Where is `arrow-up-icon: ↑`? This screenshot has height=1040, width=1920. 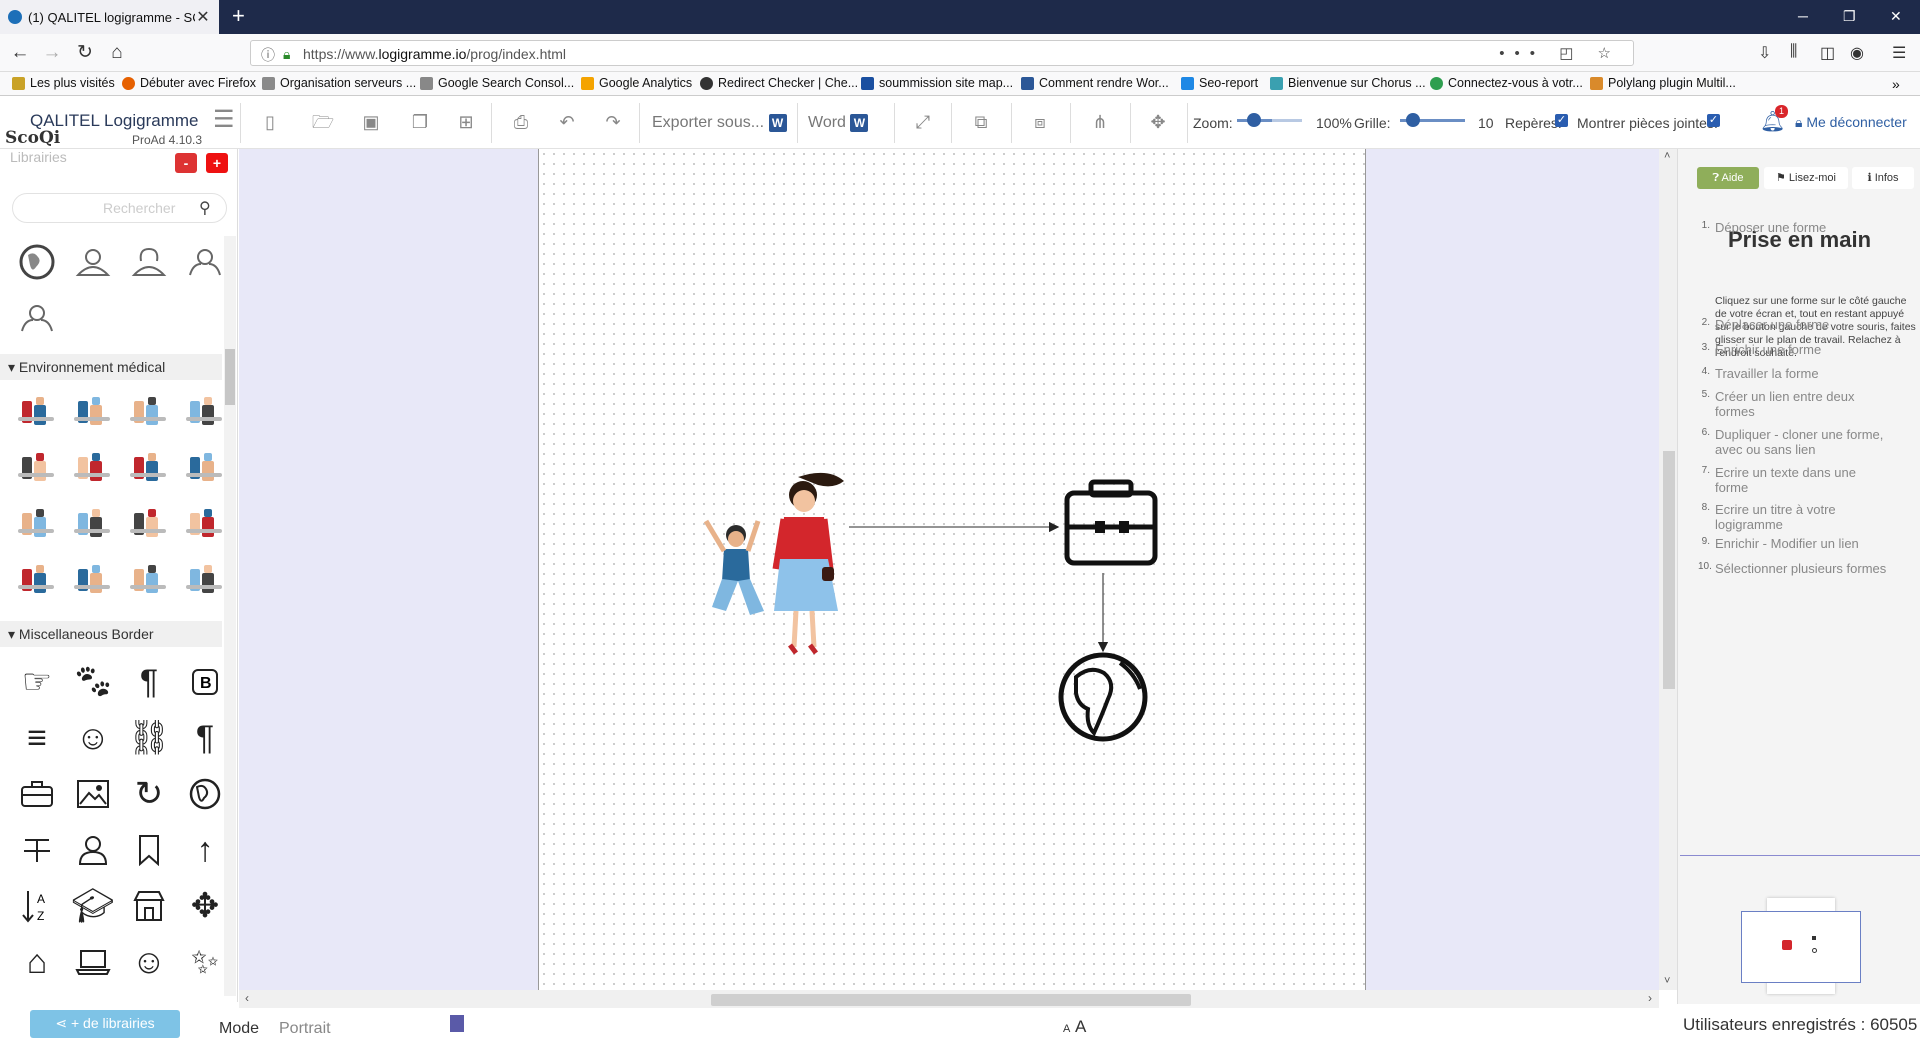 arrow-up-icon: ↑ is located at coordinates (205, 850).